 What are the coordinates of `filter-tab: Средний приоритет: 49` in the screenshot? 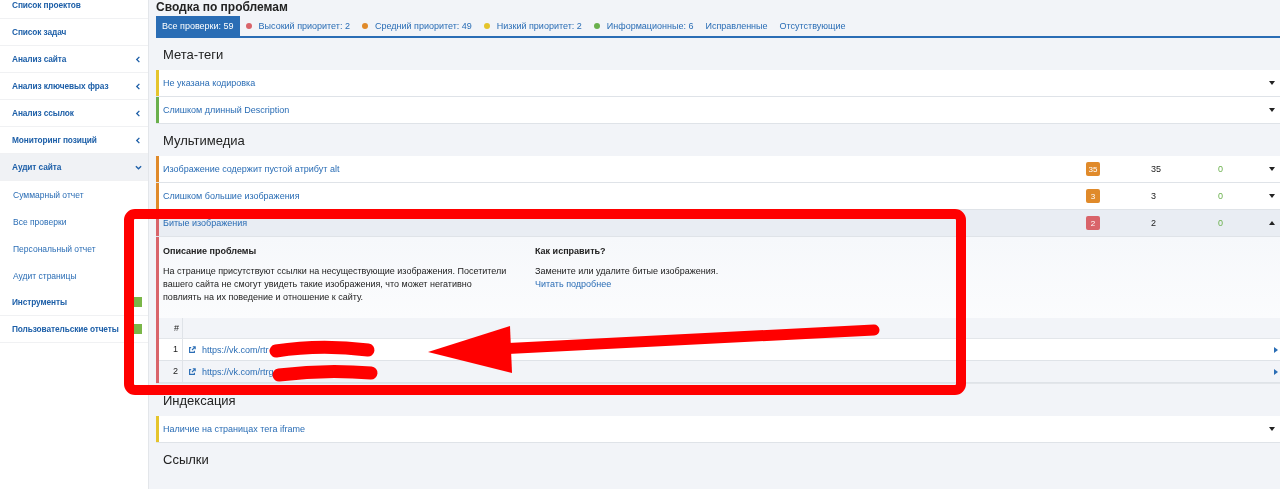 It's located at (416, 26).